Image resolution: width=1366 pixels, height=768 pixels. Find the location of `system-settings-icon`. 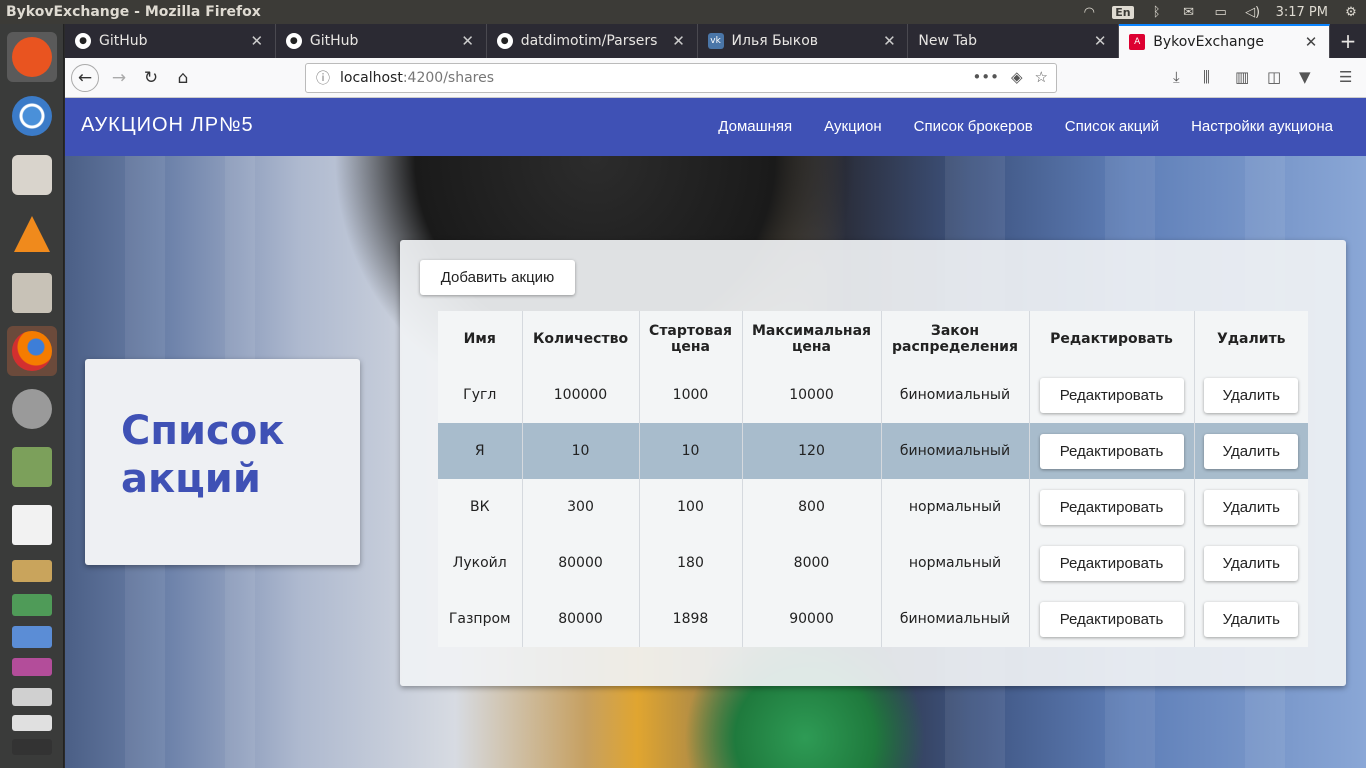

system-settings-icon is located at coordinates (32, 409).